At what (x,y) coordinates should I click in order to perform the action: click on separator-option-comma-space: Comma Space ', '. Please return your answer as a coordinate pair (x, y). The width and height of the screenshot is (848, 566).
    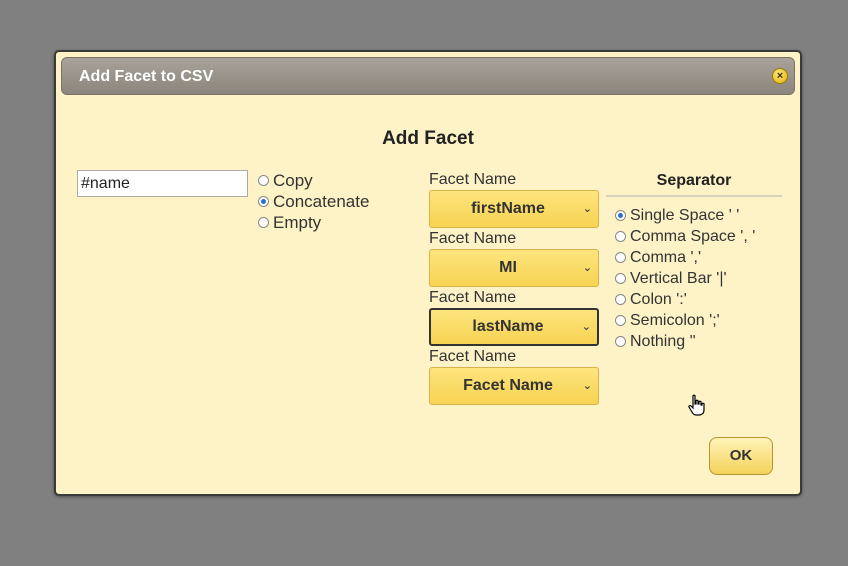
    Looking at the image, I should click on (698, 236).